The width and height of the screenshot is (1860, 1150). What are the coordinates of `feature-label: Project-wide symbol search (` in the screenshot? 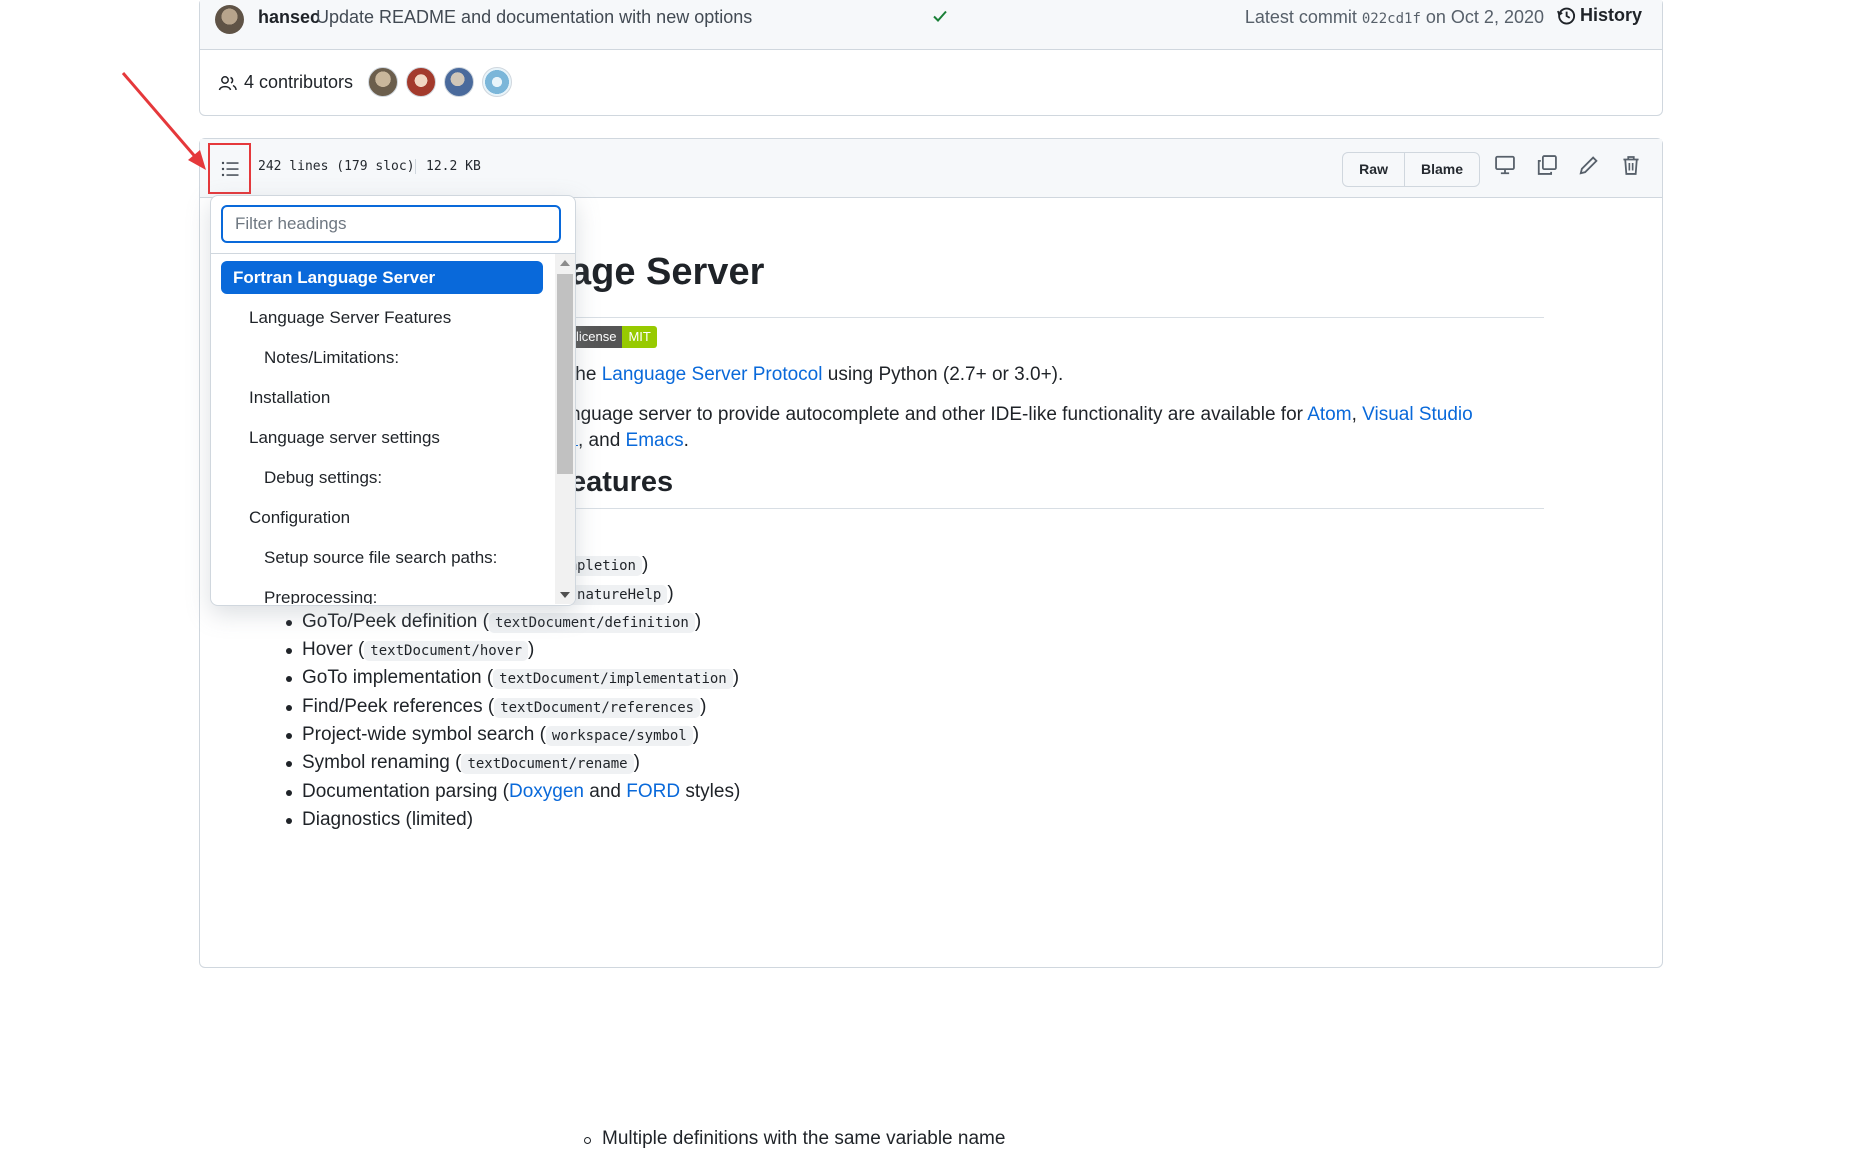 It's located at (424, 735).